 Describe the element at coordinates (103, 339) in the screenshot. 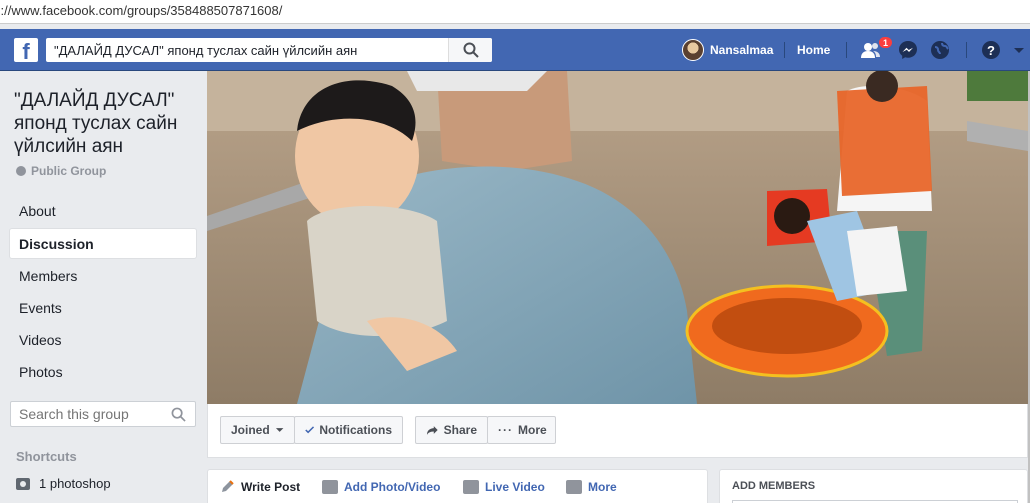

I see `sidebar-item-videos: Videos` at that location.